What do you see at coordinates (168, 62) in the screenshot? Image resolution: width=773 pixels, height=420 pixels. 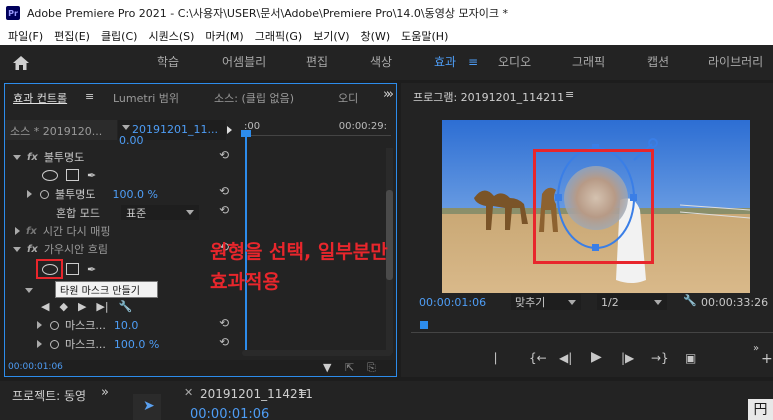 I see `workspace-learning: 학습` at bounding box center [168, 62].